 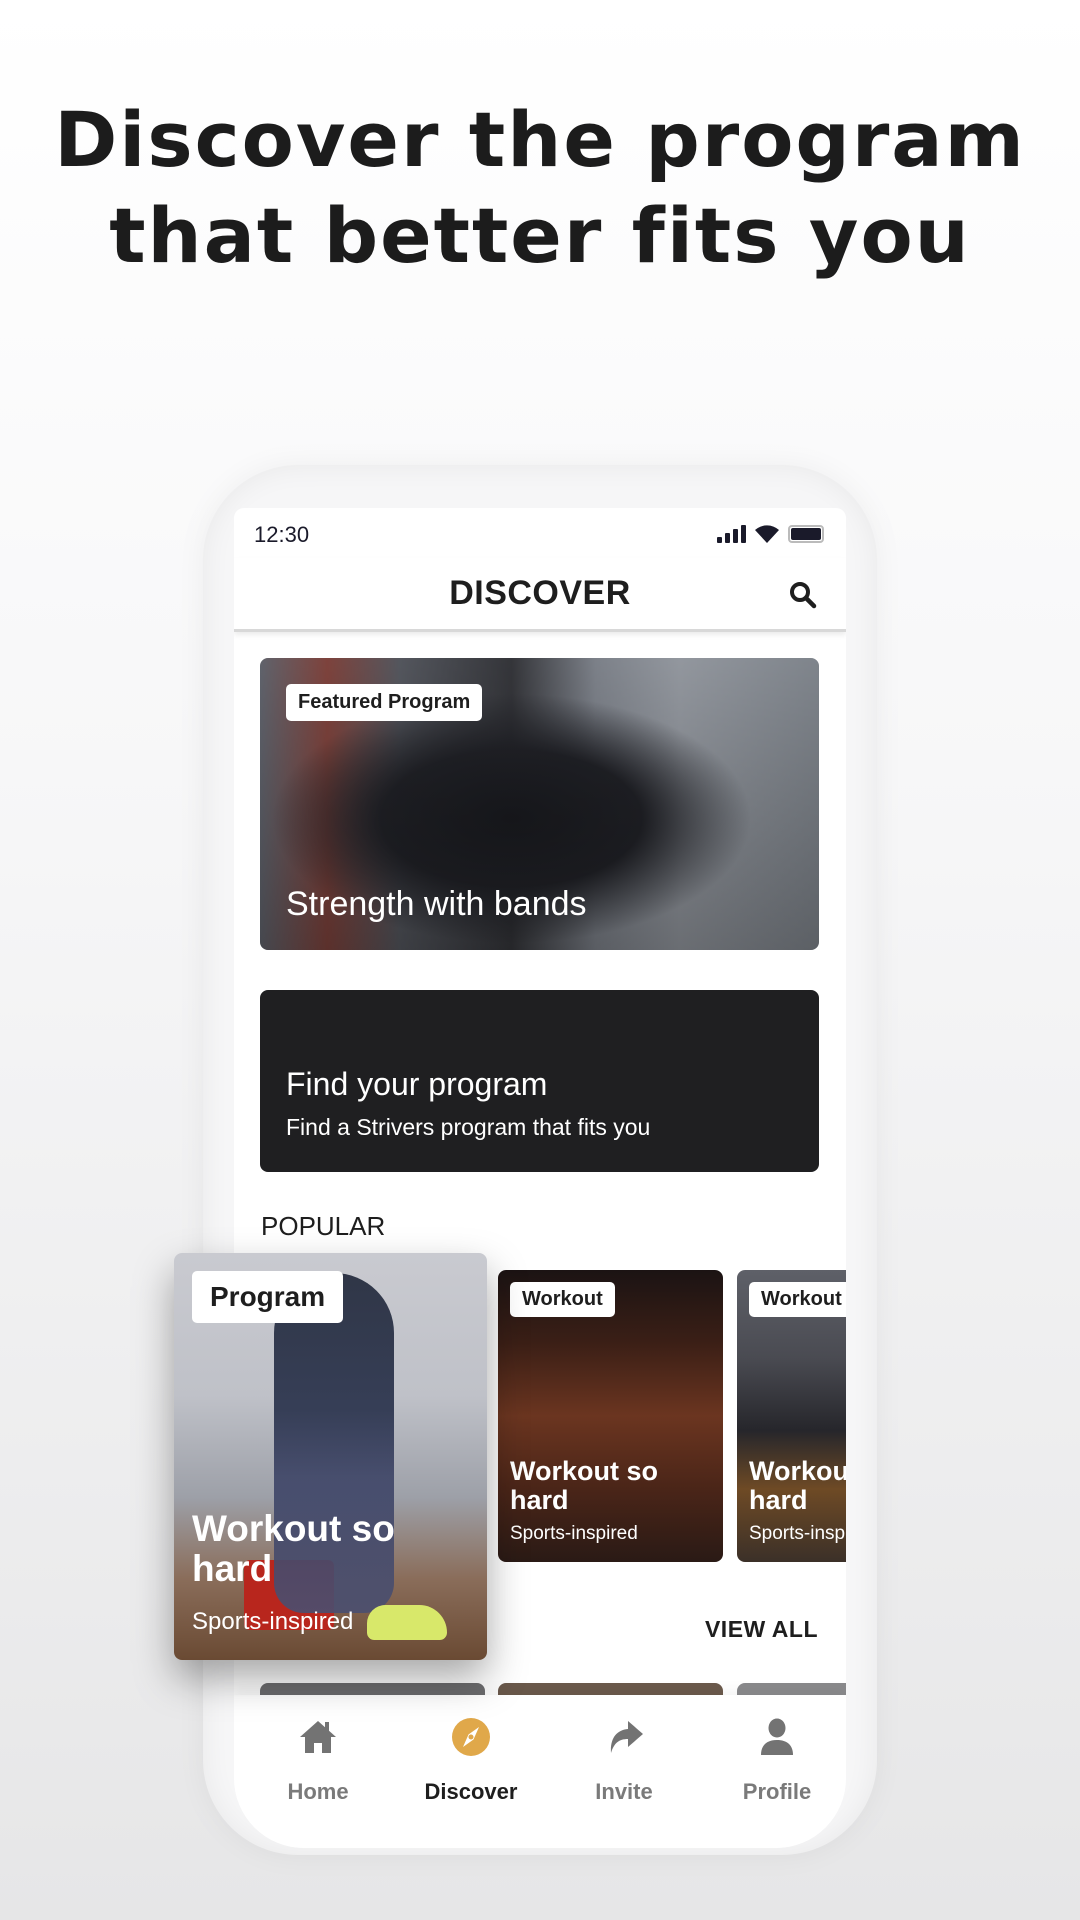 What do you see at coordinates (540, 139) in the screenshot?
I see `headline-line-1: Discover the program` at bounding box center [540, 139].